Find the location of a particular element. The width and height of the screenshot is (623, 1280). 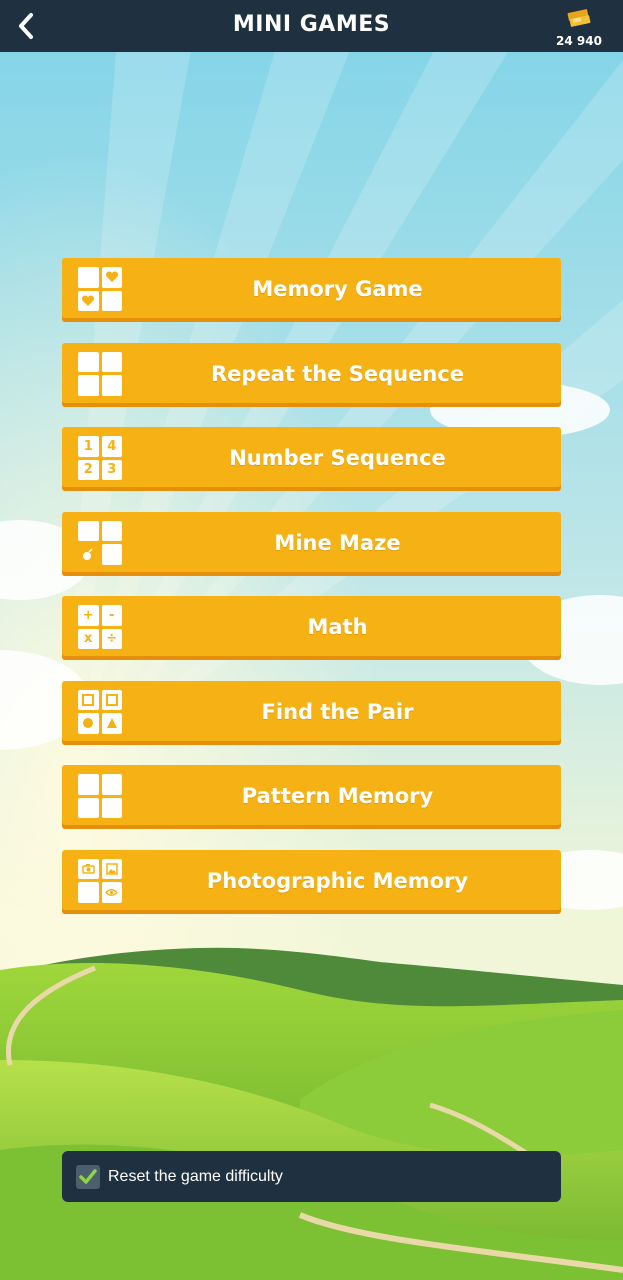

reset-checkbox is located at coordinates (88, 1177).